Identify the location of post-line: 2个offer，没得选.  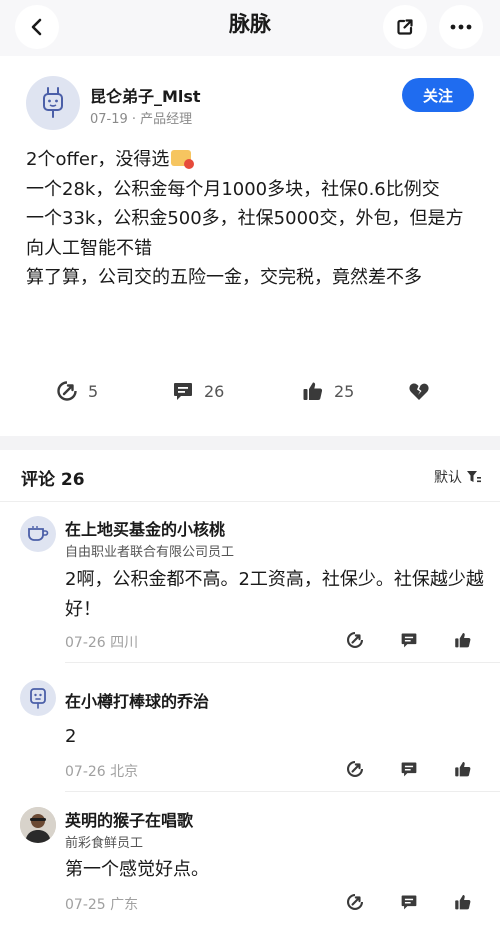
(252, 160).